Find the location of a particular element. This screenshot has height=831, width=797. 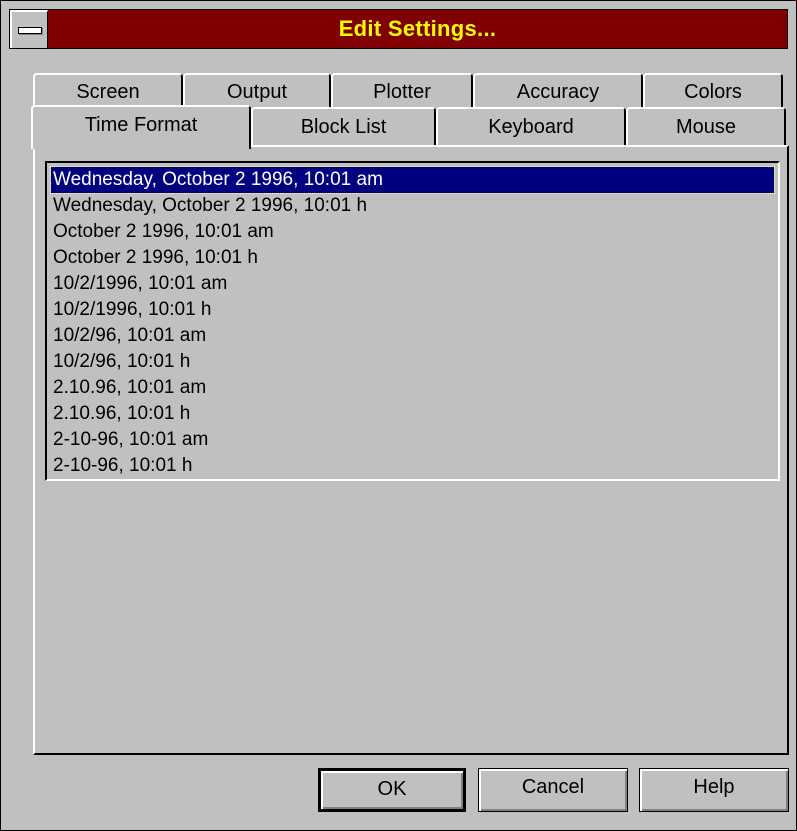

tab-label: Keyboard is located at coordinates (531, 127).